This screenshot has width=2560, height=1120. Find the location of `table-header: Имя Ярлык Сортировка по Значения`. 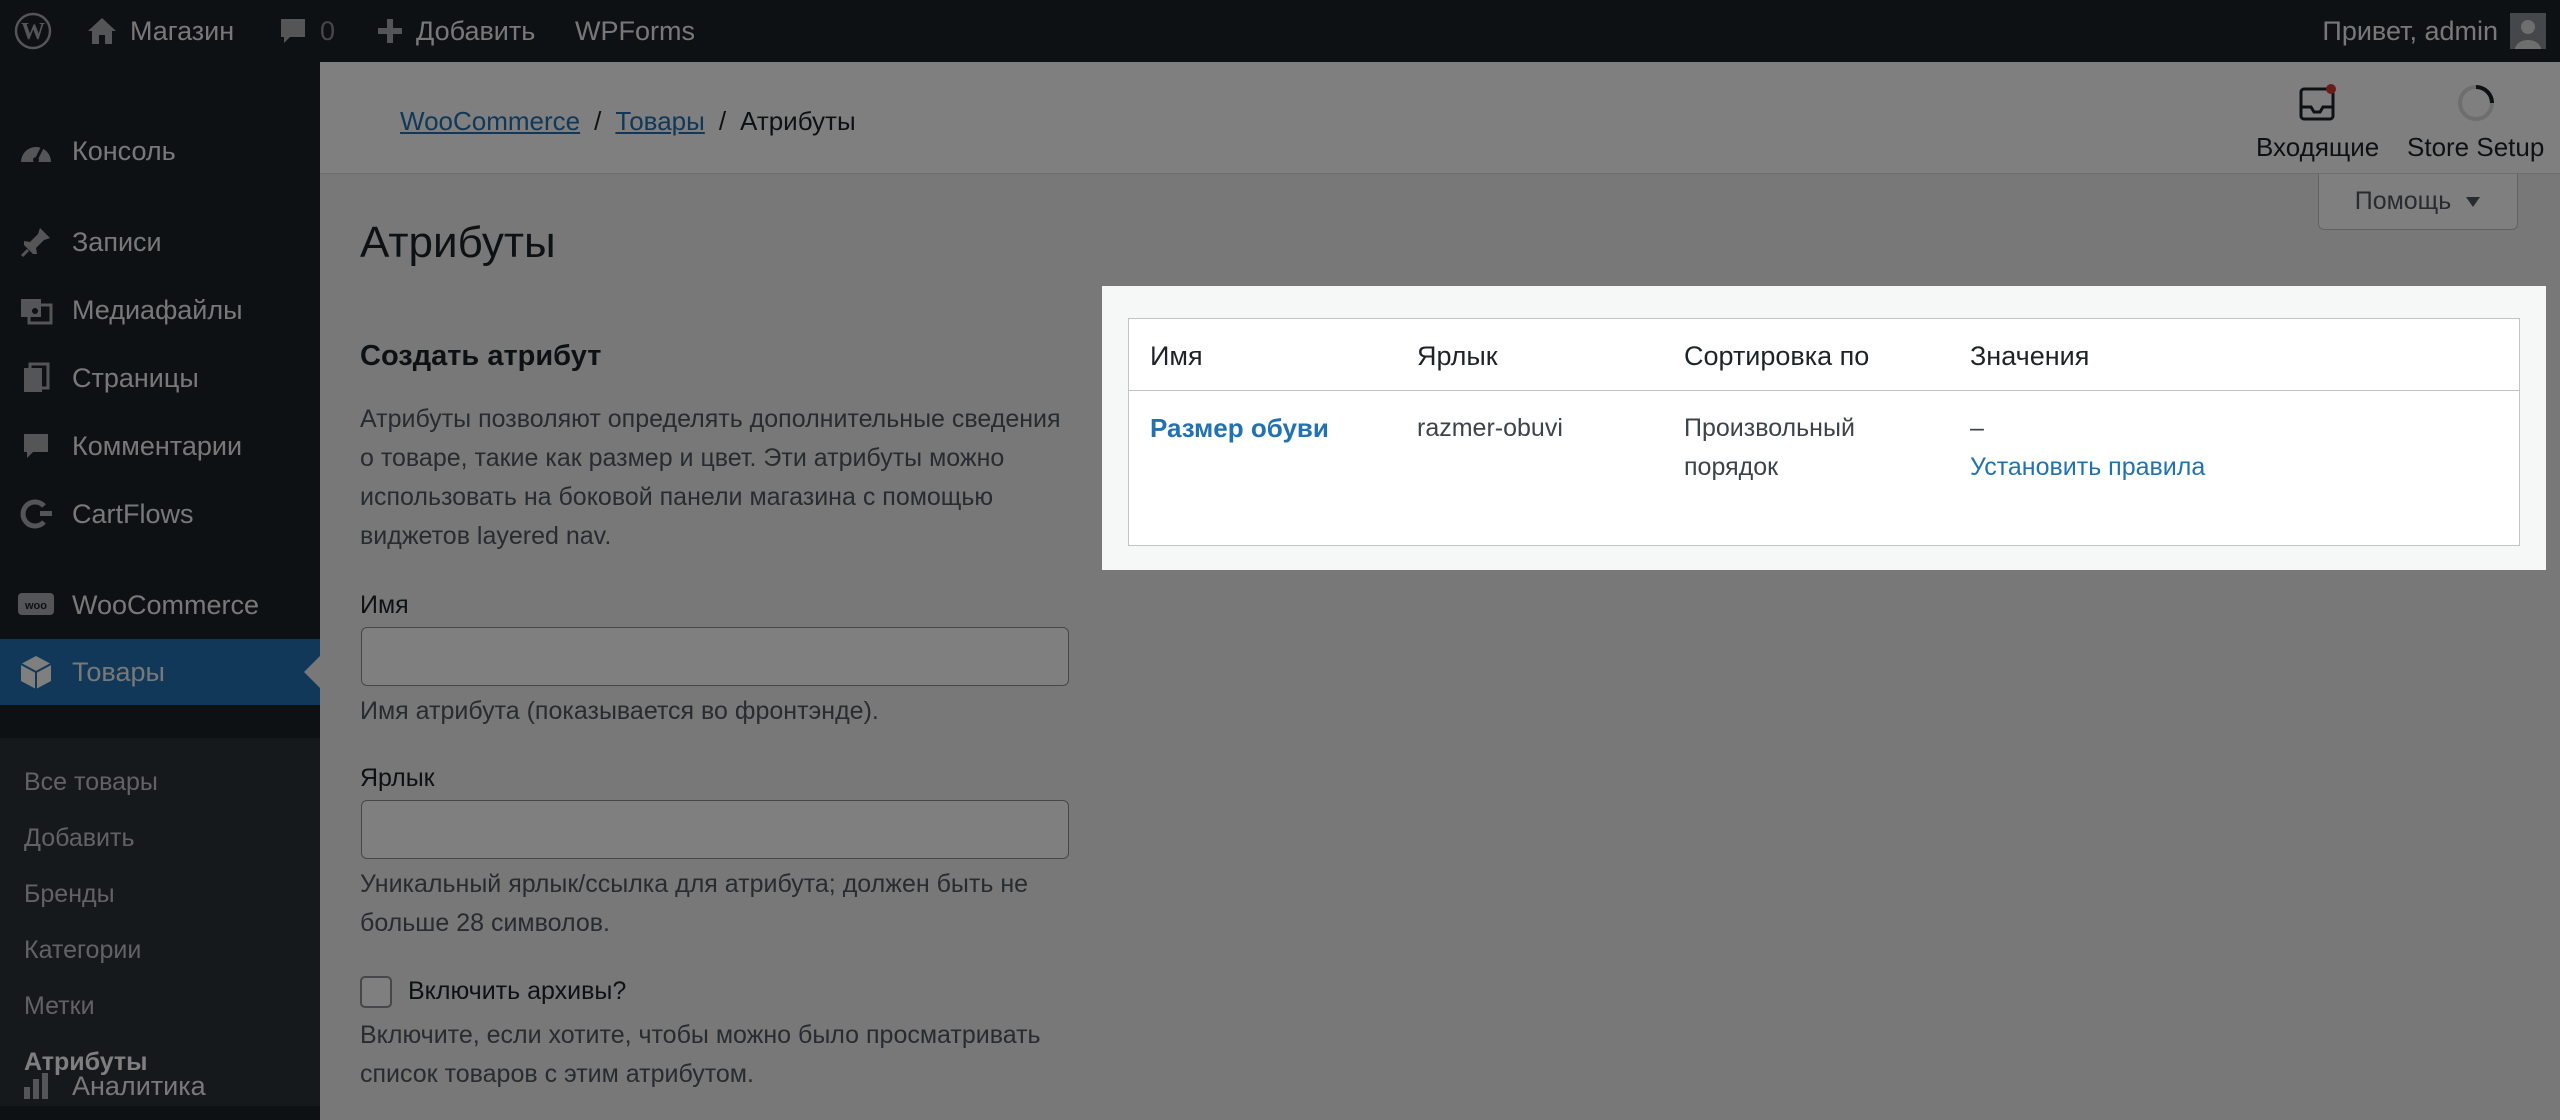

table-header: Имя Ярлык Сортировка по Значения is located at coordinates (1824, 355).